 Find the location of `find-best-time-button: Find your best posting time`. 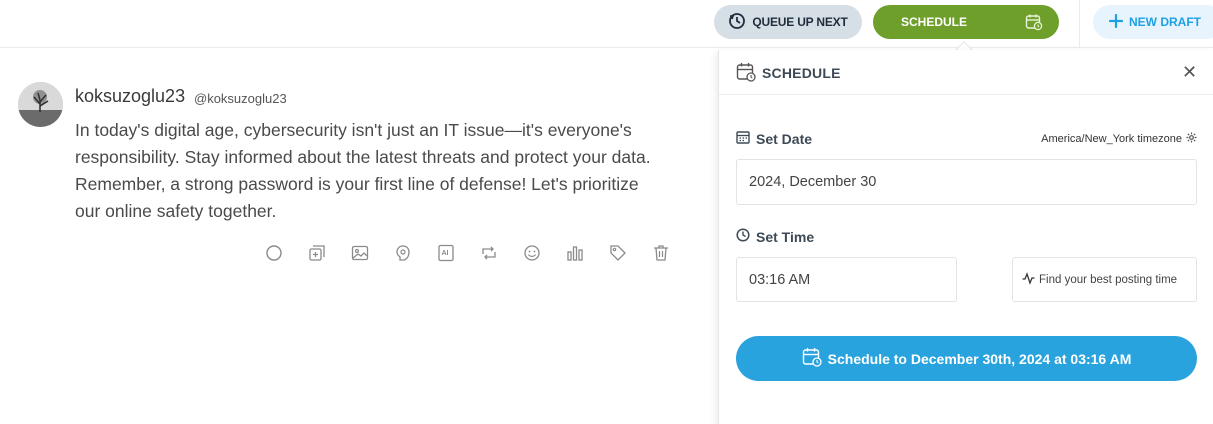

find-best-time-button: Find your best posting time is located at coordinates (1104, 279).